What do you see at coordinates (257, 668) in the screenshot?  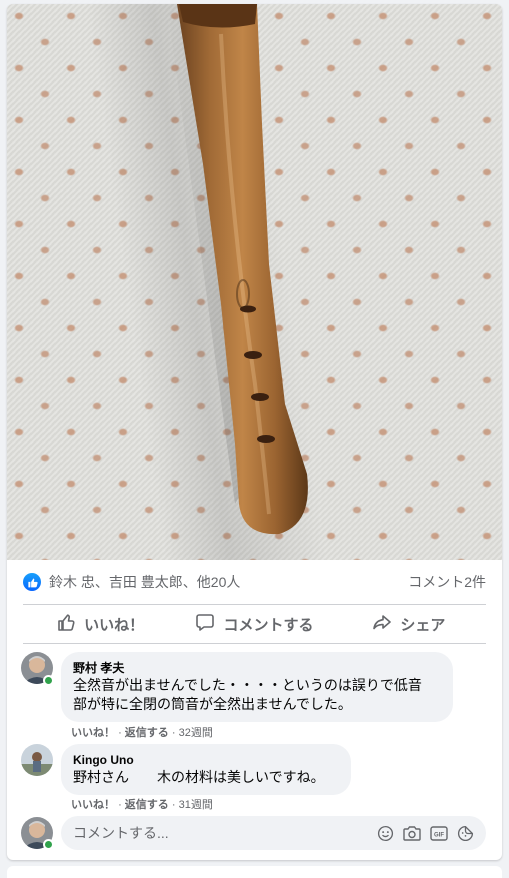 I see `comment-author: 野村 孝夫` at bounding box center [257, 668].